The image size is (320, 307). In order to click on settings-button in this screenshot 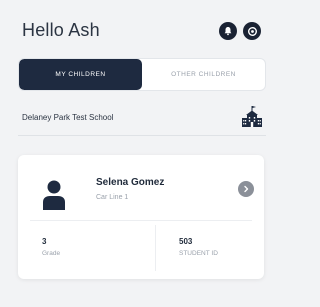, I will do `click(252, 31)`.